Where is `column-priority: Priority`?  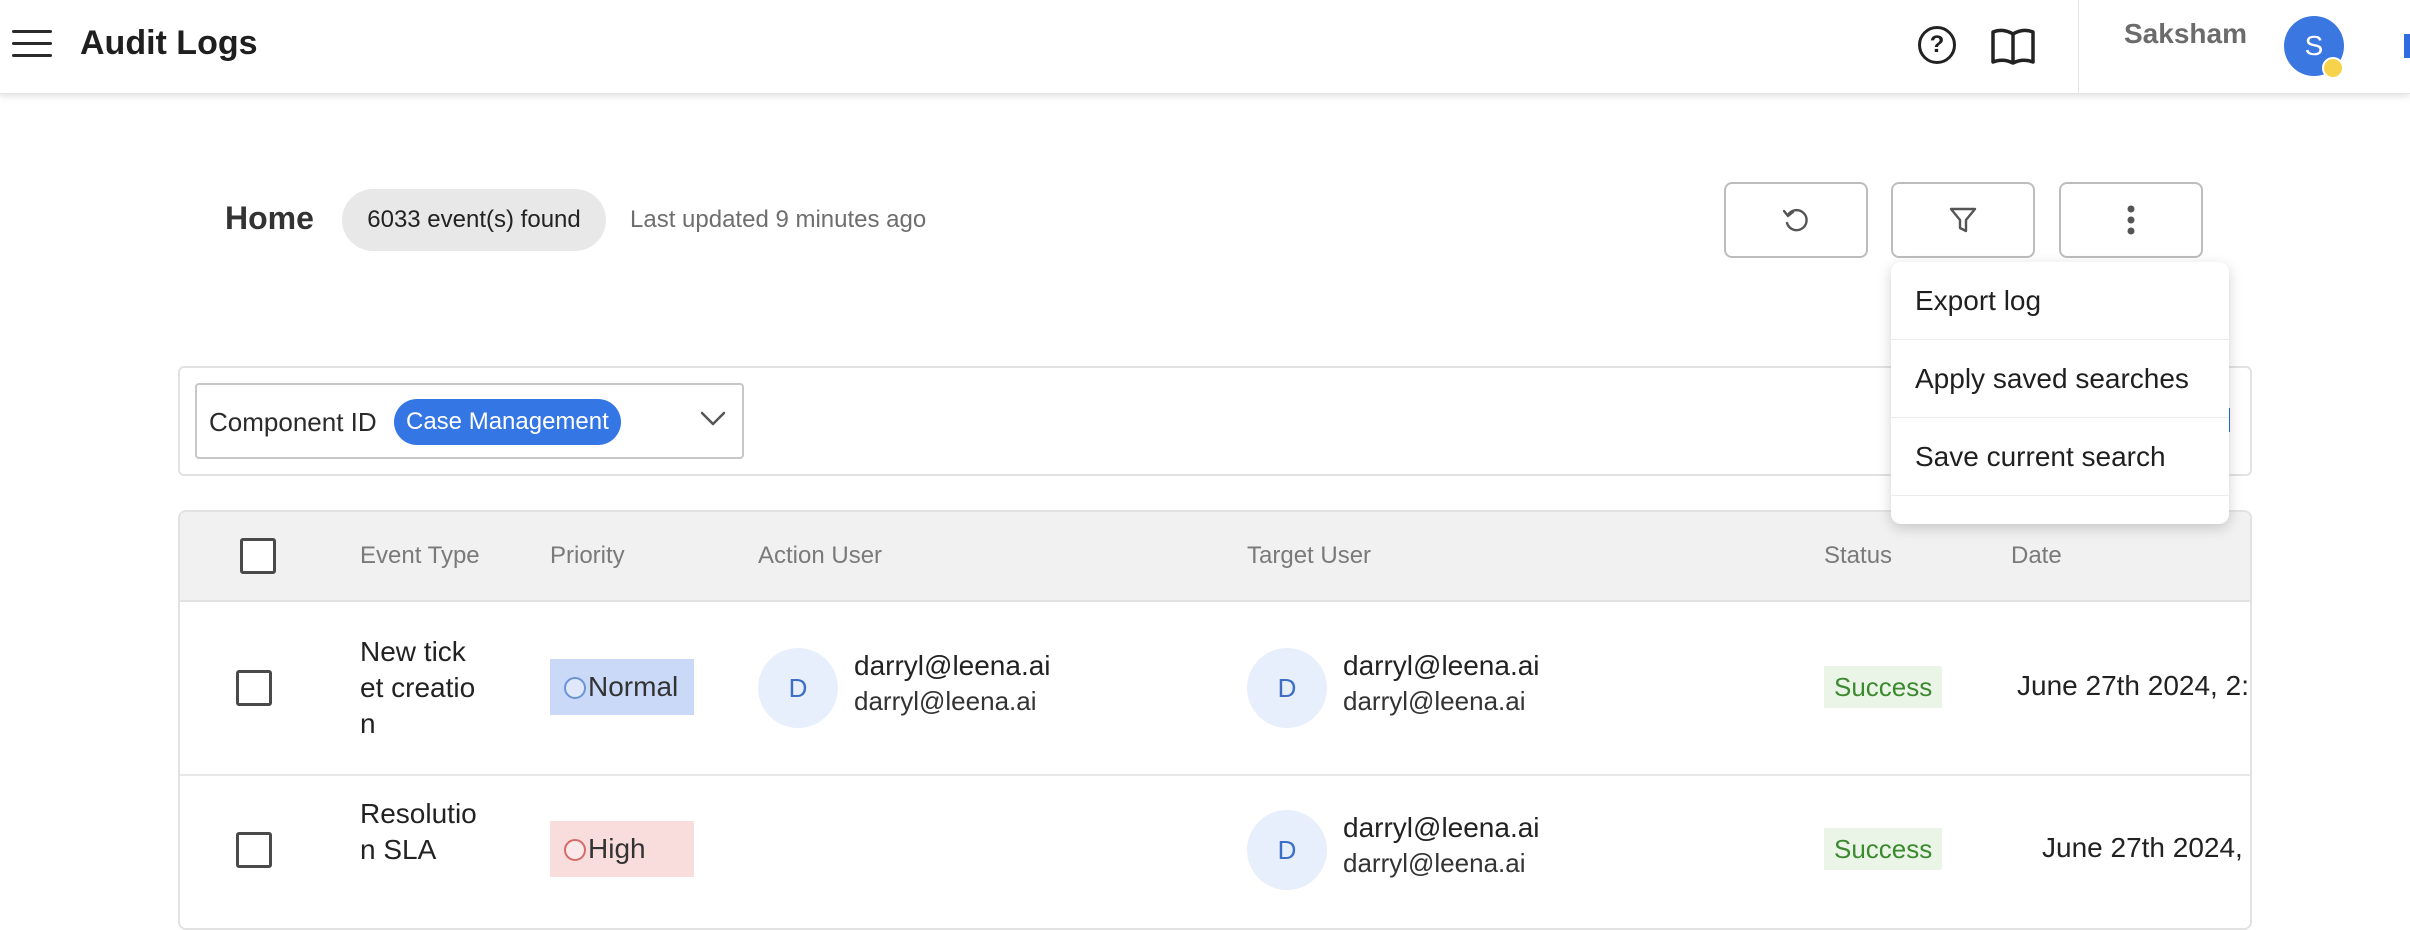 column-priority: Priority is located at coordinates (587, 556).